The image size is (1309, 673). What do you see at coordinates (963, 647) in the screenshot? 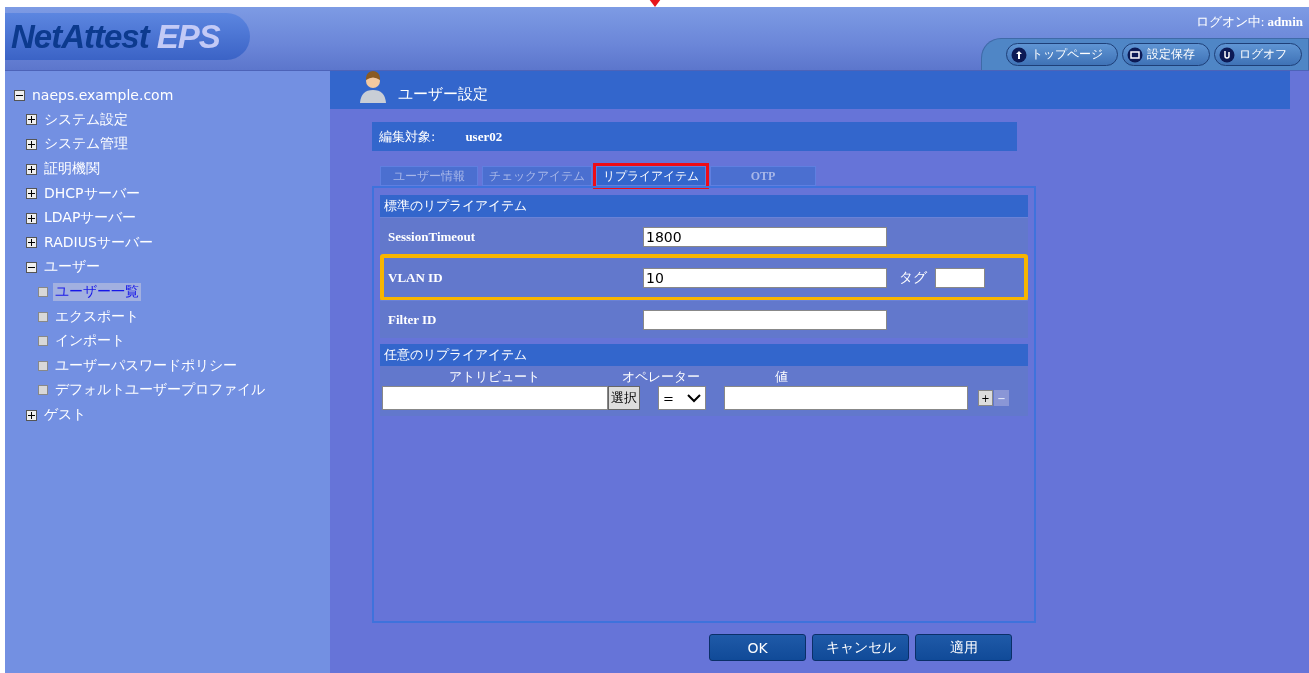
I see `action-button: 適用` at bounding box center [963, 647].